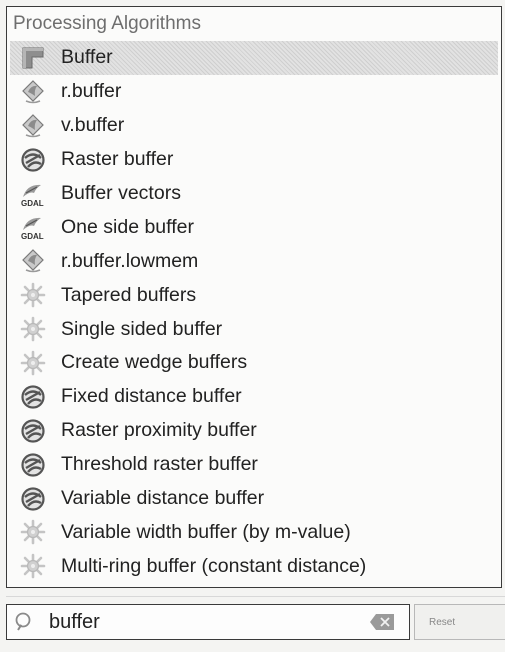 The height and width of the screenshot is (652, 505). I want to click on list-item: v.buffer, so click(254, 126).